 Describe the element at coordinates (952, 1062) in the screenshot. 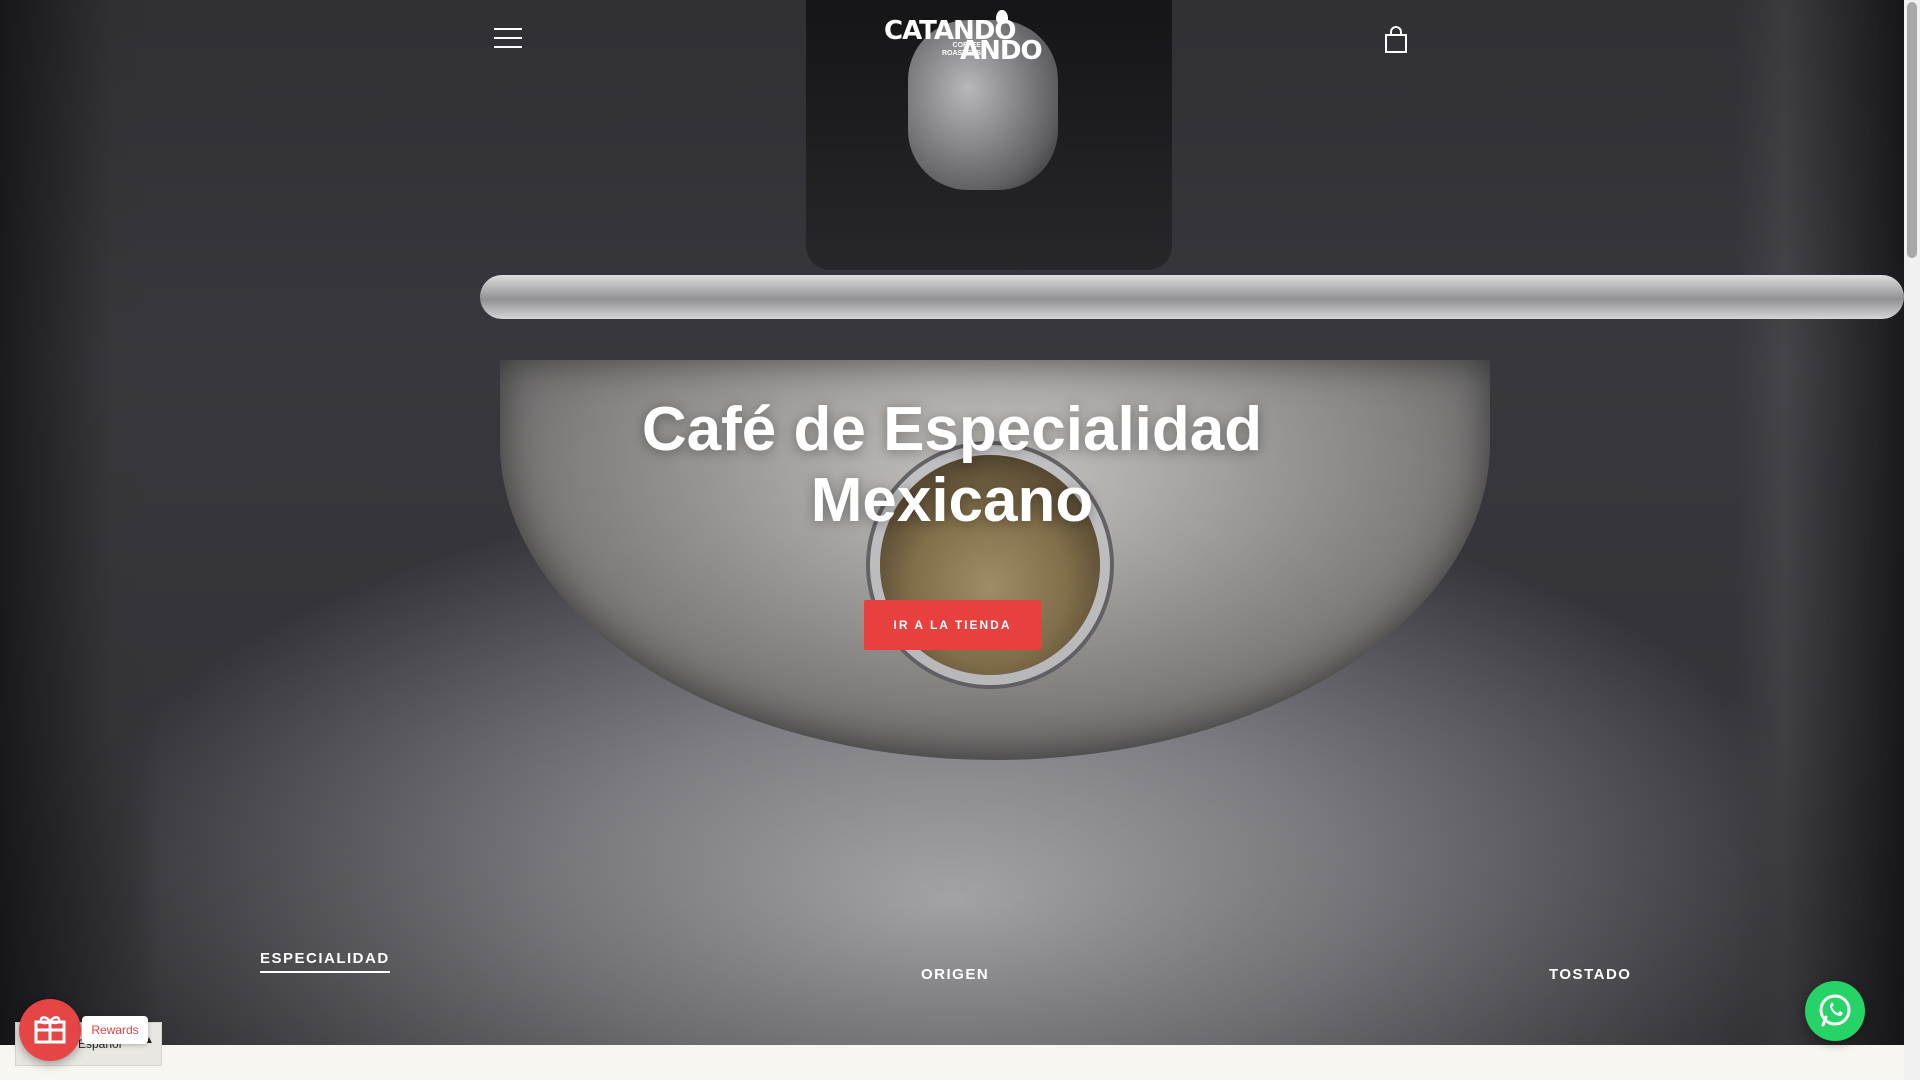

I see `page-bottom-strip` at that location.